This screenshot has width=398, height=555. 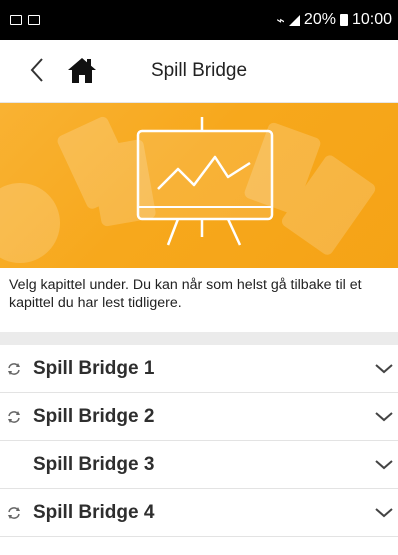 I want to click on chevron-left-icon, so click(x=36, y=70).